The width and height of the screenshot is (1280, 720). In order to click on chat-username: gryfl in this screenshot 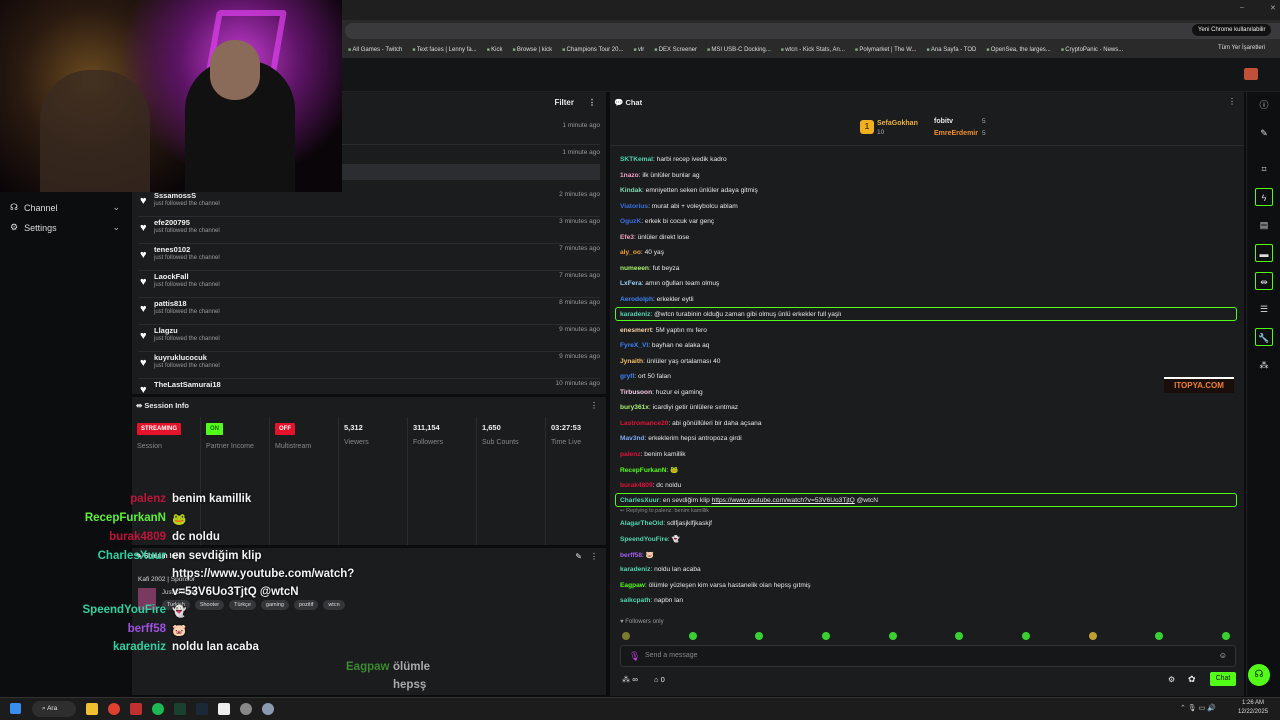, I will do `click(627, 376)`.